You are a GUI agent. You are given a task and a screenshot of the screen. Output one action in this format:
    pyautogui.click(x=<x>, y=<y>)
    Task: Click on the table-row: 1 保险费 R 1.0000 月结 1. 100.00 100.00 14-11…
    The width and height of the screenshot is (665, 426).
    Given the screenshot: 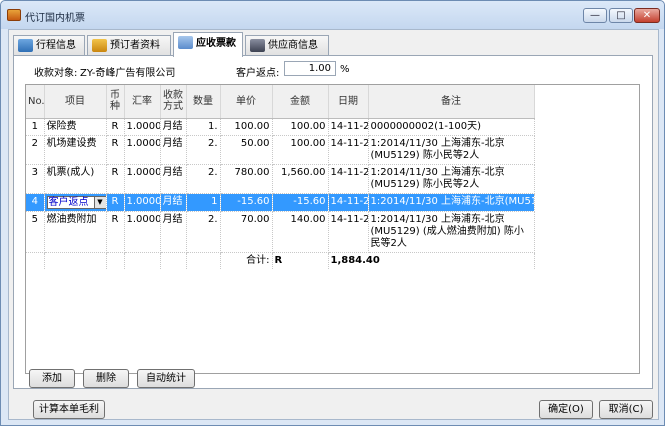 What is the action you would take?
    pyautogui.click(x=280, y=127)
    